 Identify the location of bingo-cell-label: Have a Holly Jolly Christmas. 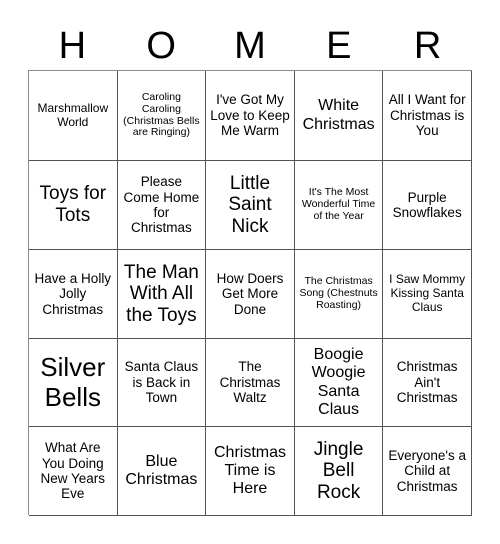
(73, 293).